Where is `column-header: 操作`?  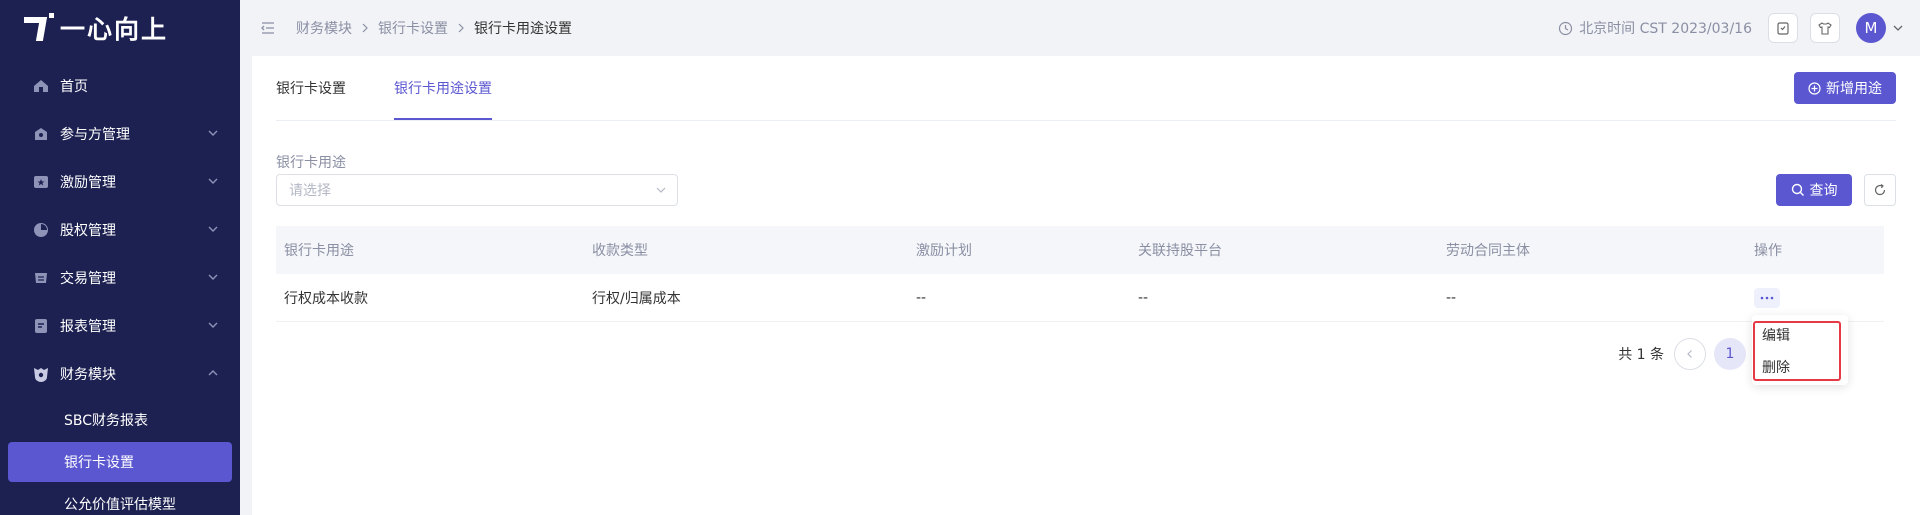
column-header: 操作 is located at coordinates (1768, 251).